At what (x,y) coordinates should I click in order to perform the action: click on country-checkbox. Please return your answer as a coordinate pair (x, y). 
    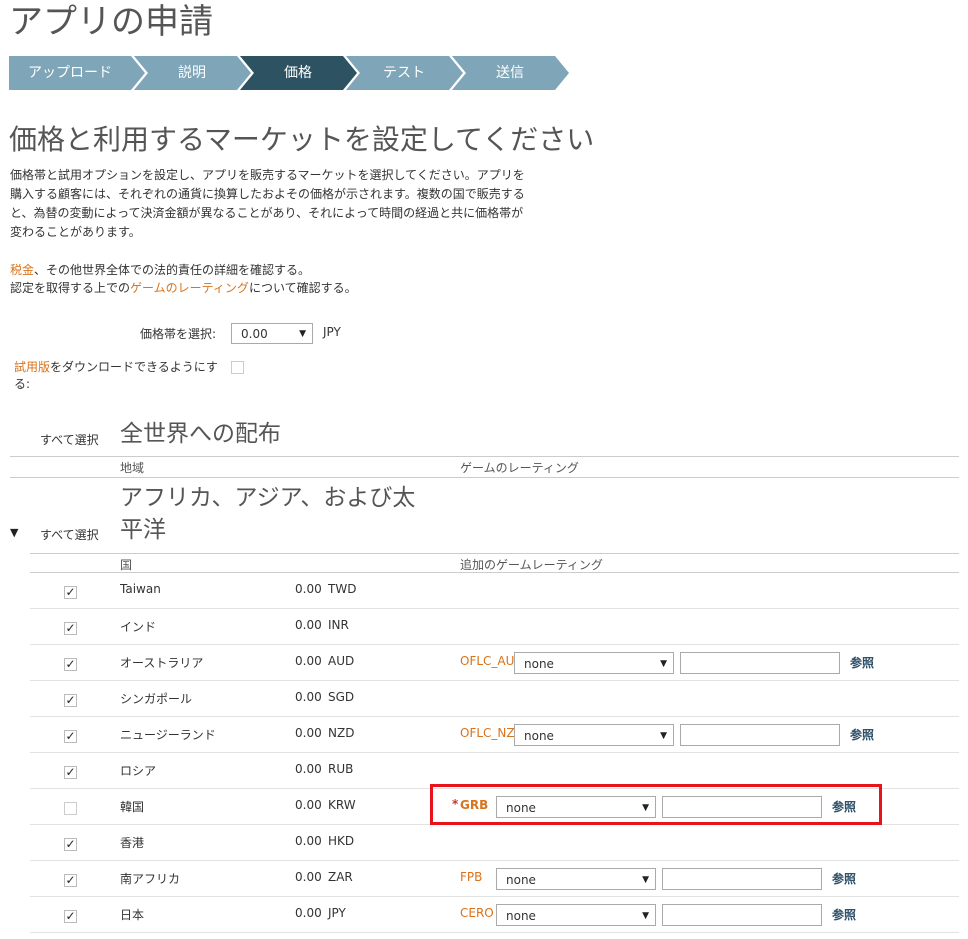
    Looking at the image, I should click on (70, 808).